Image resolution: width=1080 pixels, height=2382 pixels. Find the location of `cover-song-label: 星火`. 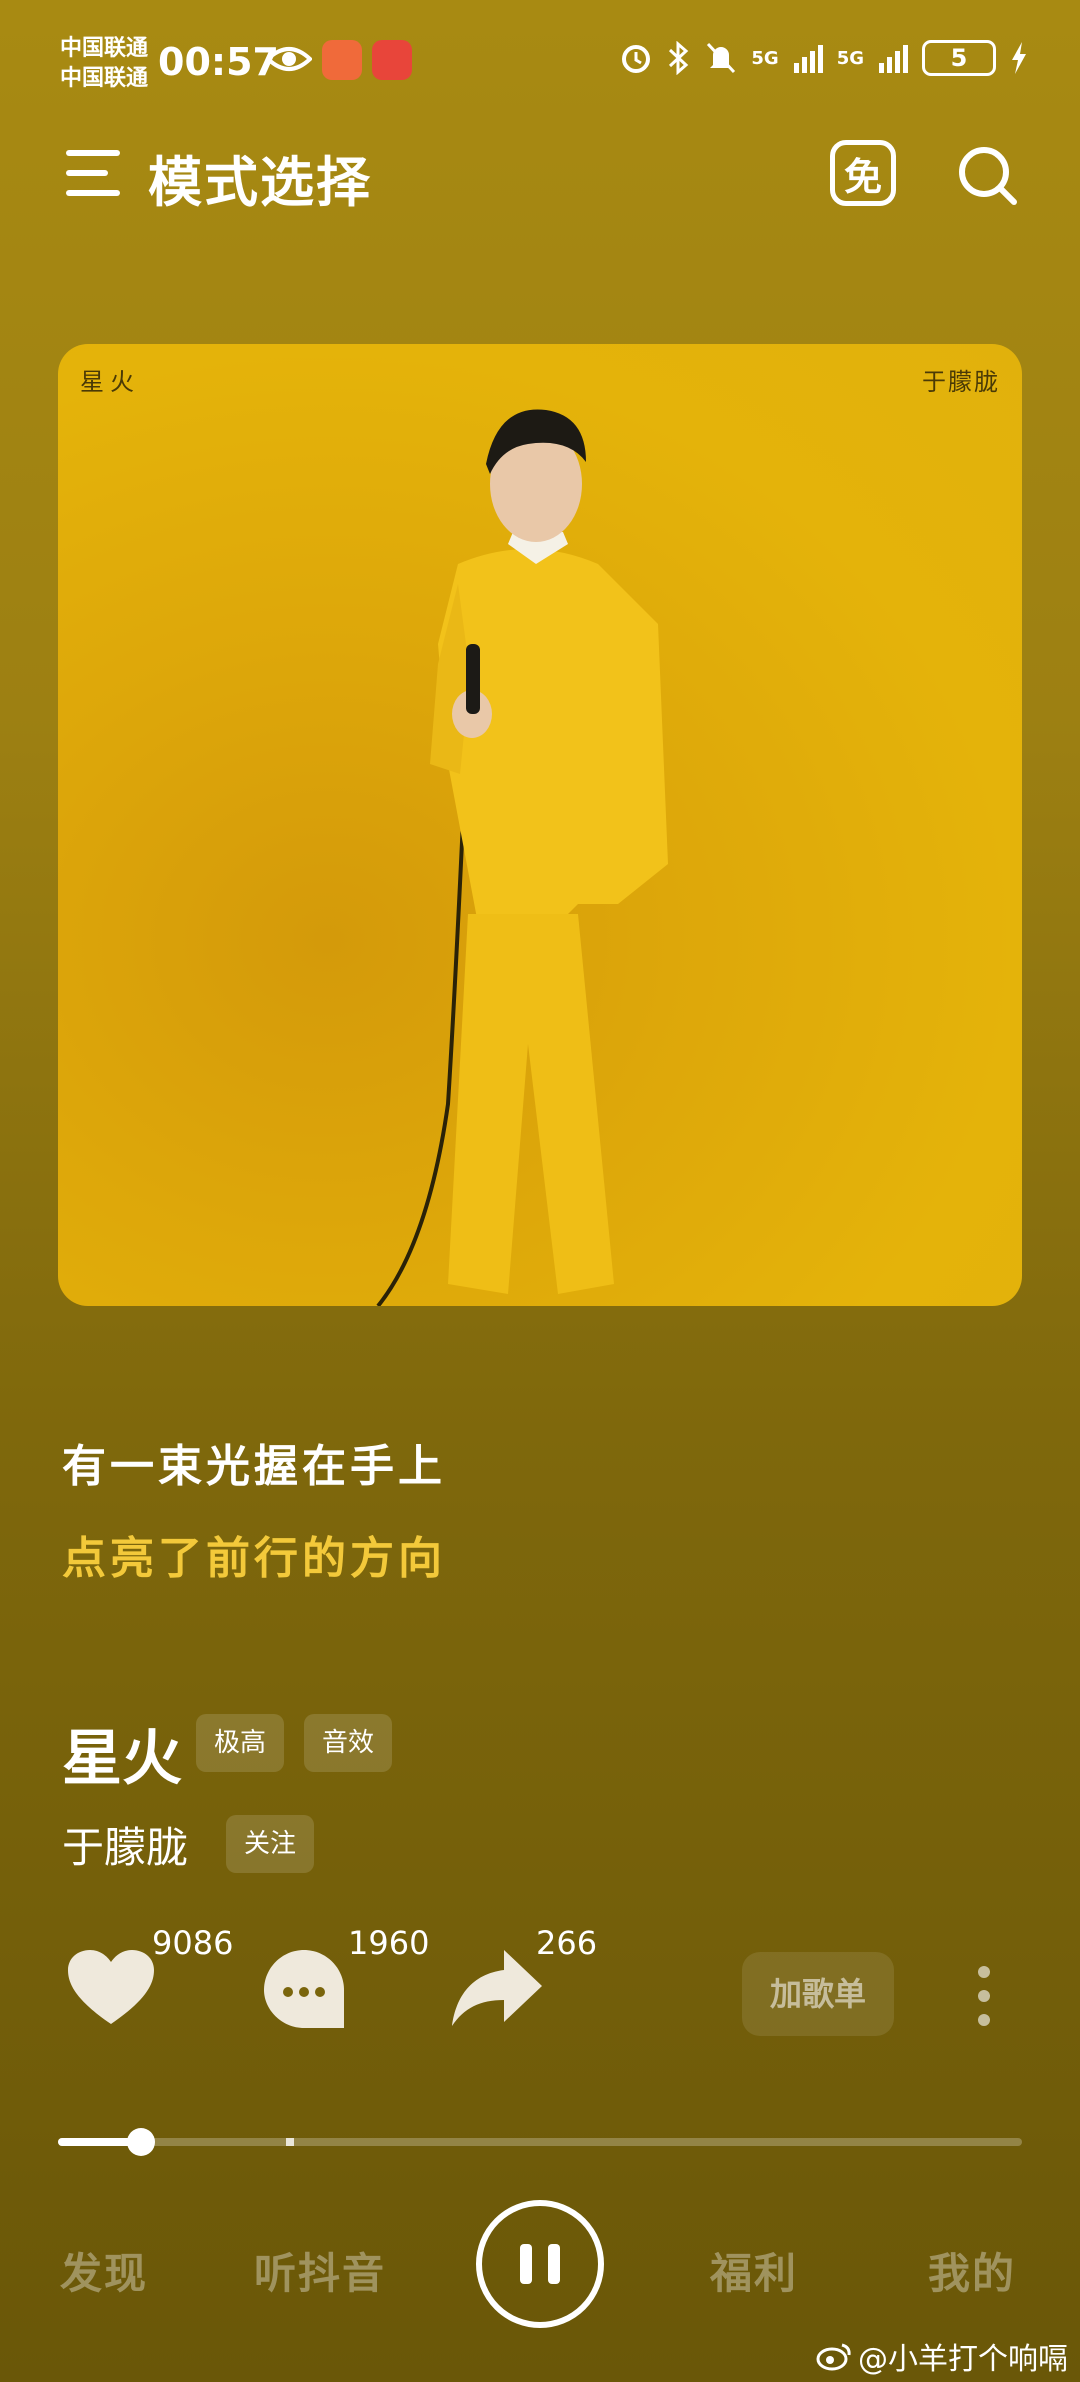

cover-song-label: 星火 is located at coordinates (110, 382).